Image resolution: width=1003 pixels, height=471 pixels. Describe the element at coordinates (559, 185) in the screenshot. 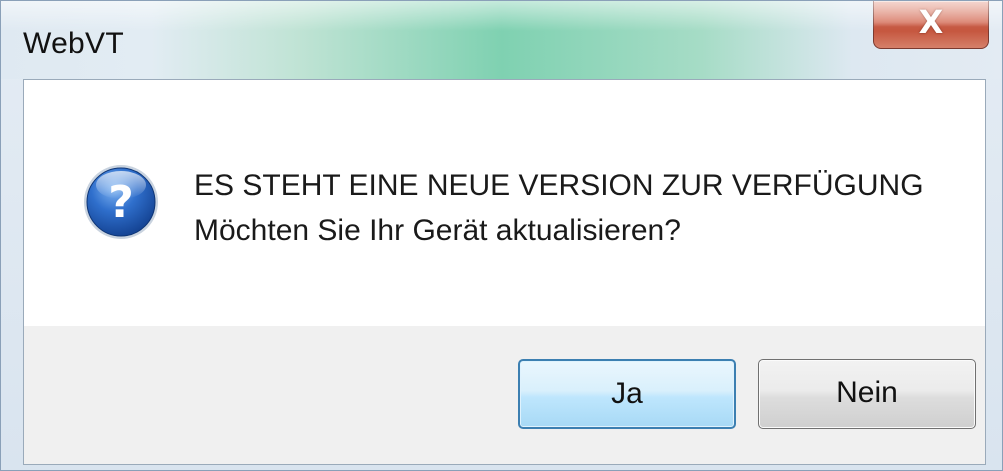

I see `message-heading: ES STEHT EINE NEUE VERSION ZUR VERFÜGUNG` at that location.